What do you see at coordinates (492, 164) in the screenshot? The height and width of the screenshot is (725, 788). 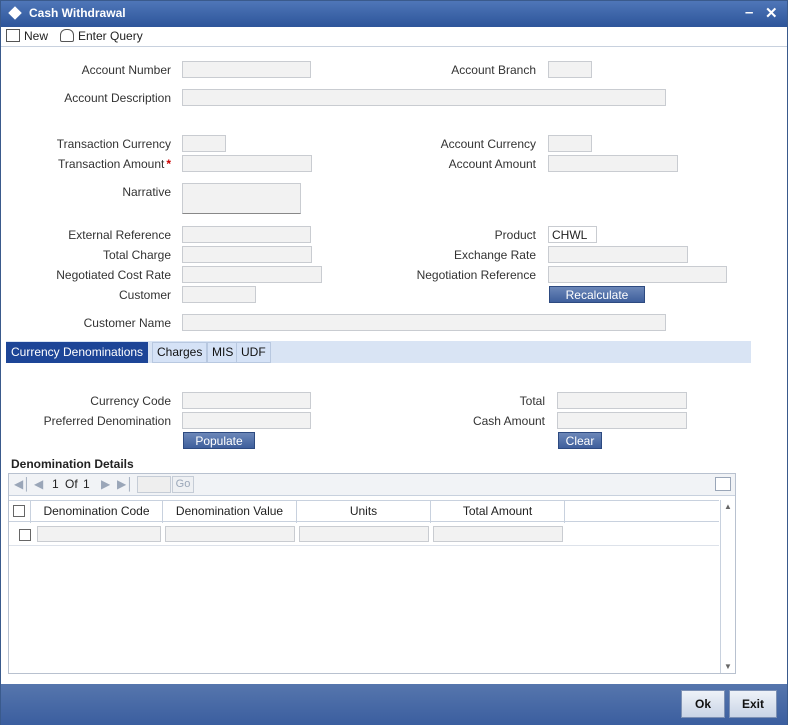 I see `account-amount-label: Account Amount` at bounding box center [492, 164].